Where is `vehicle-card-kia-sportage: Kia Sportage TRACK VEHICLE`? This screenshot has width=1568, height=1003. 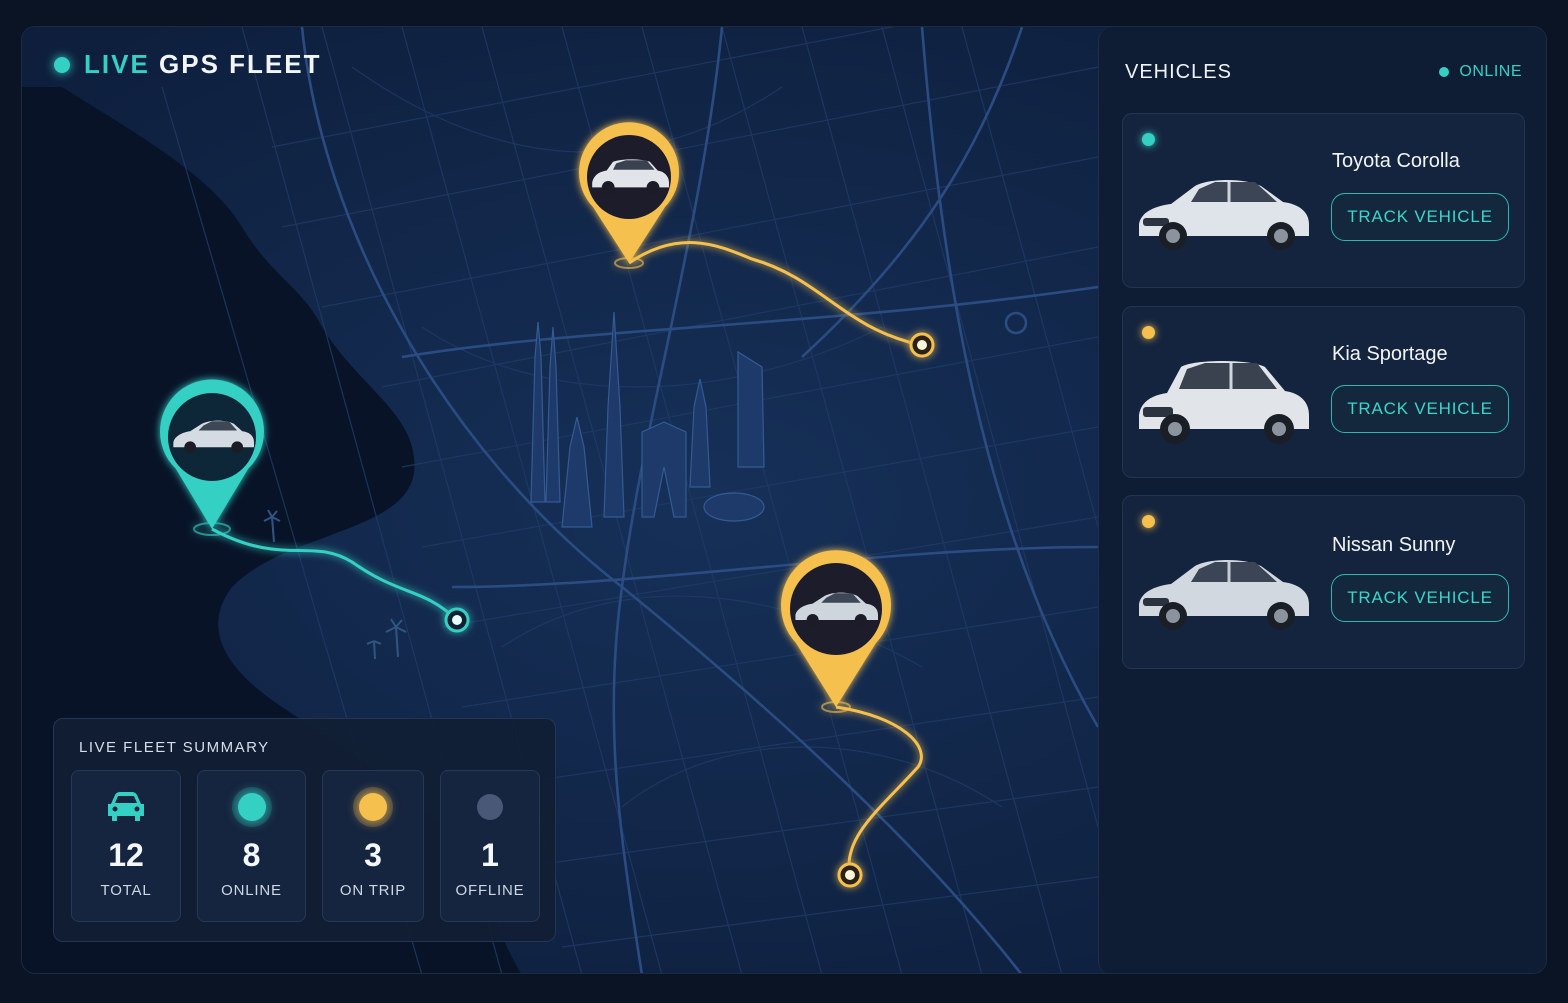 vehicle-card-kia-sportage: Kia Sportage TRACK VEHICLE is located at coordinates (1323, 392).